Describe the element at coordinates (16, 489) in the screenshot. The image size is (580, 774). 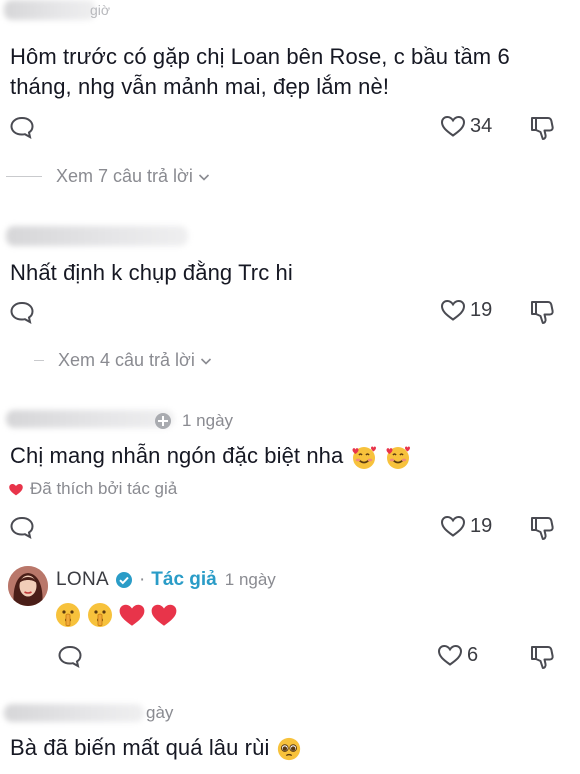
I see `heart-filled-icon` at that location.